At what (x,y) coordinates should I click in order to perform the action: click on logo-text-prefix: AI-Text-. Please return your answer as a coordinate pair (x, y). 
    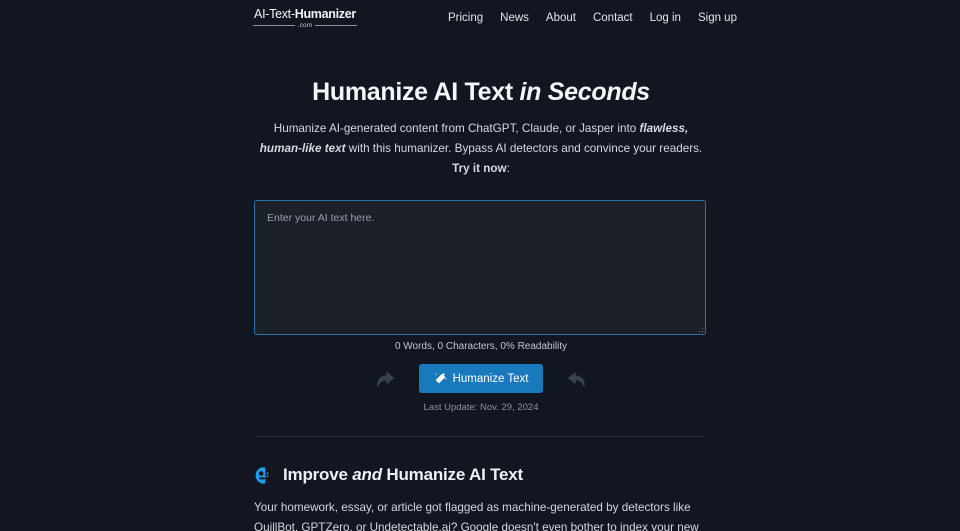
    Looking at the image, I should click on (274, 14).